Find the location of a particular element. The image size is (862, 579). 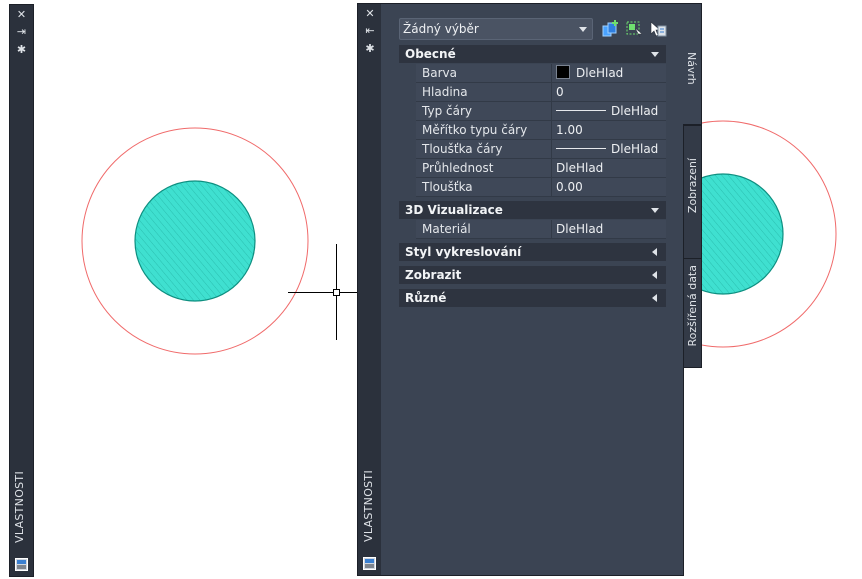

properties-title-strip: ✕ ⇤ ✱ VLASTNOSTI is located at coordinates (369, 289).